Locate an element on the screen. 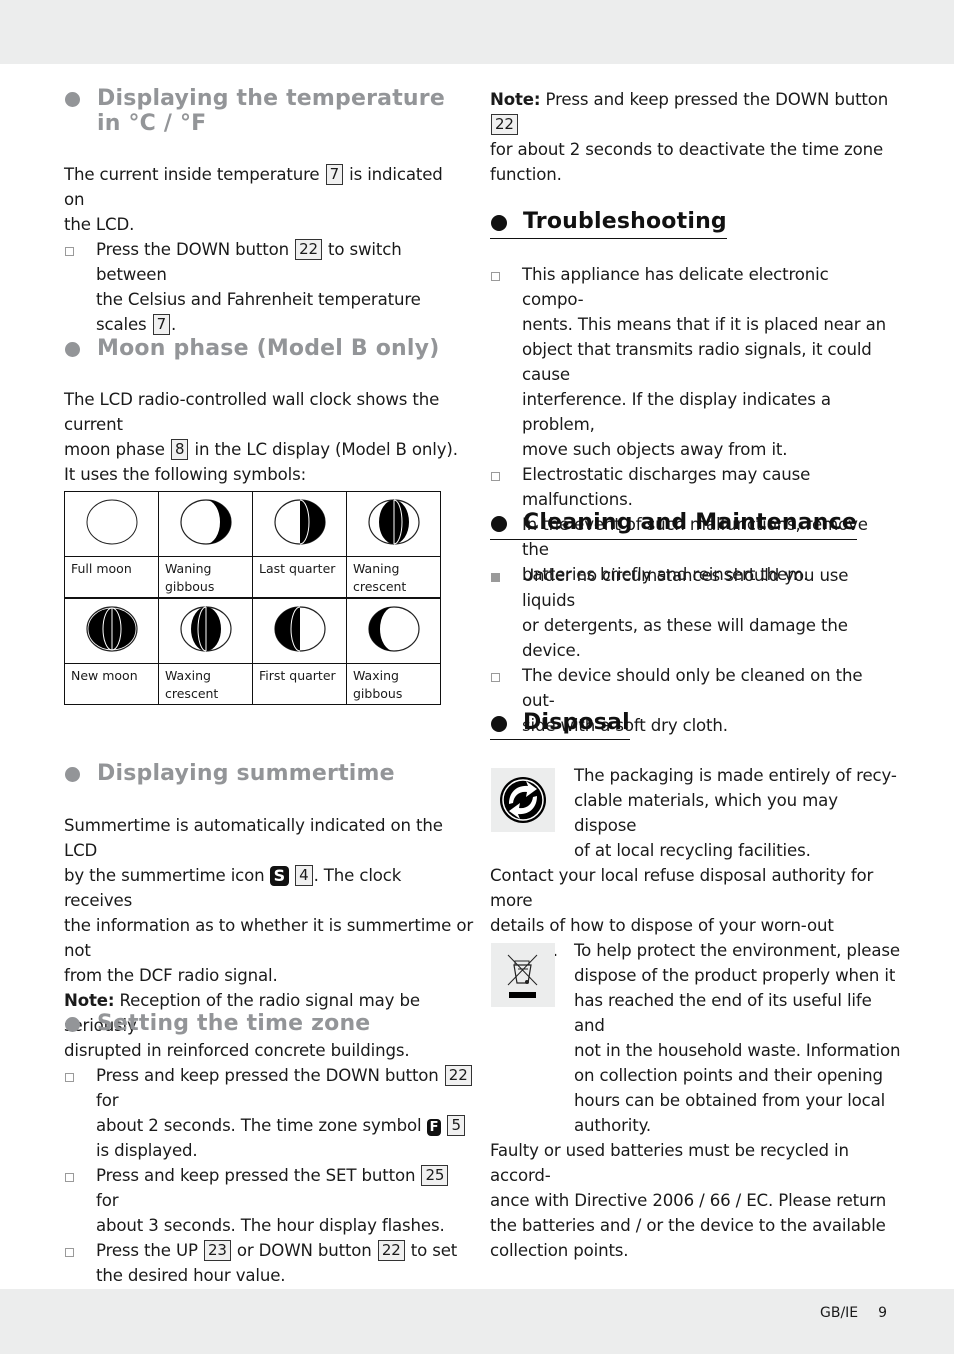 Image resolution: width=954 pixels, height=1354 pixels. text: To help protect the environment, please is located at coordinates (737, 950).